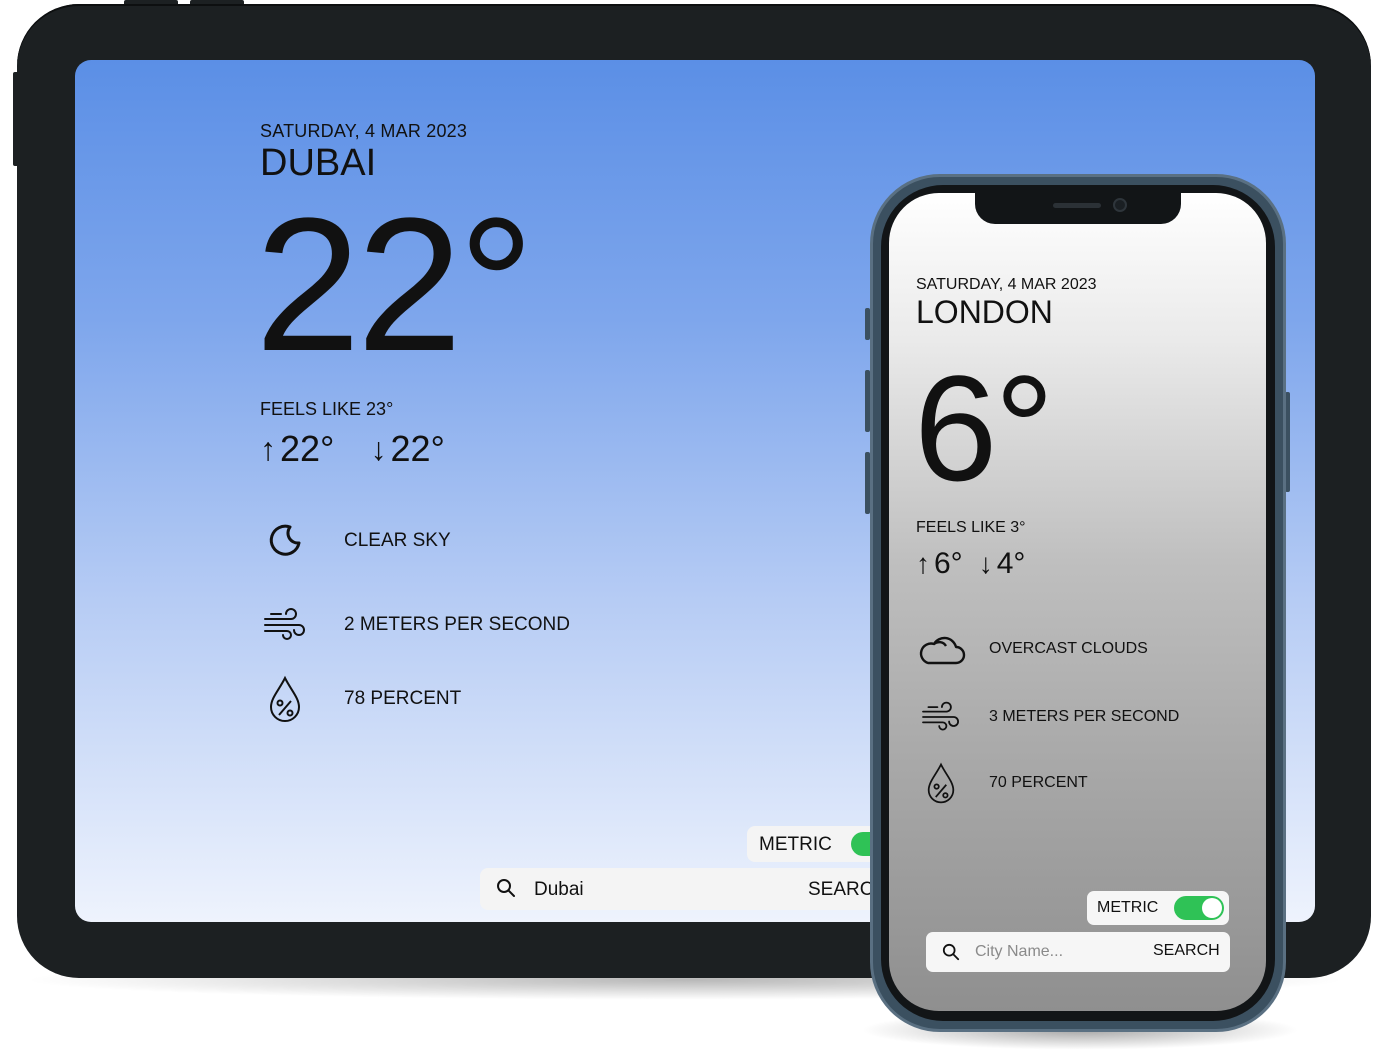  I want to click on toggle-knob, so click(1212, 908).